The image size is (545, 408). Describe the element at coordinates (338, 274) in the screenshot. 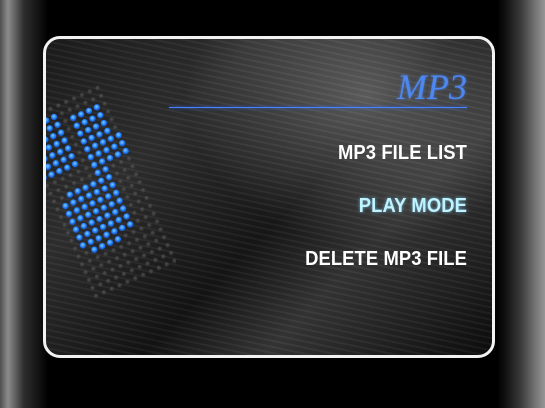

I see `menu-item-delete-mp3-file: DELETE MP3 FILE` at that location.